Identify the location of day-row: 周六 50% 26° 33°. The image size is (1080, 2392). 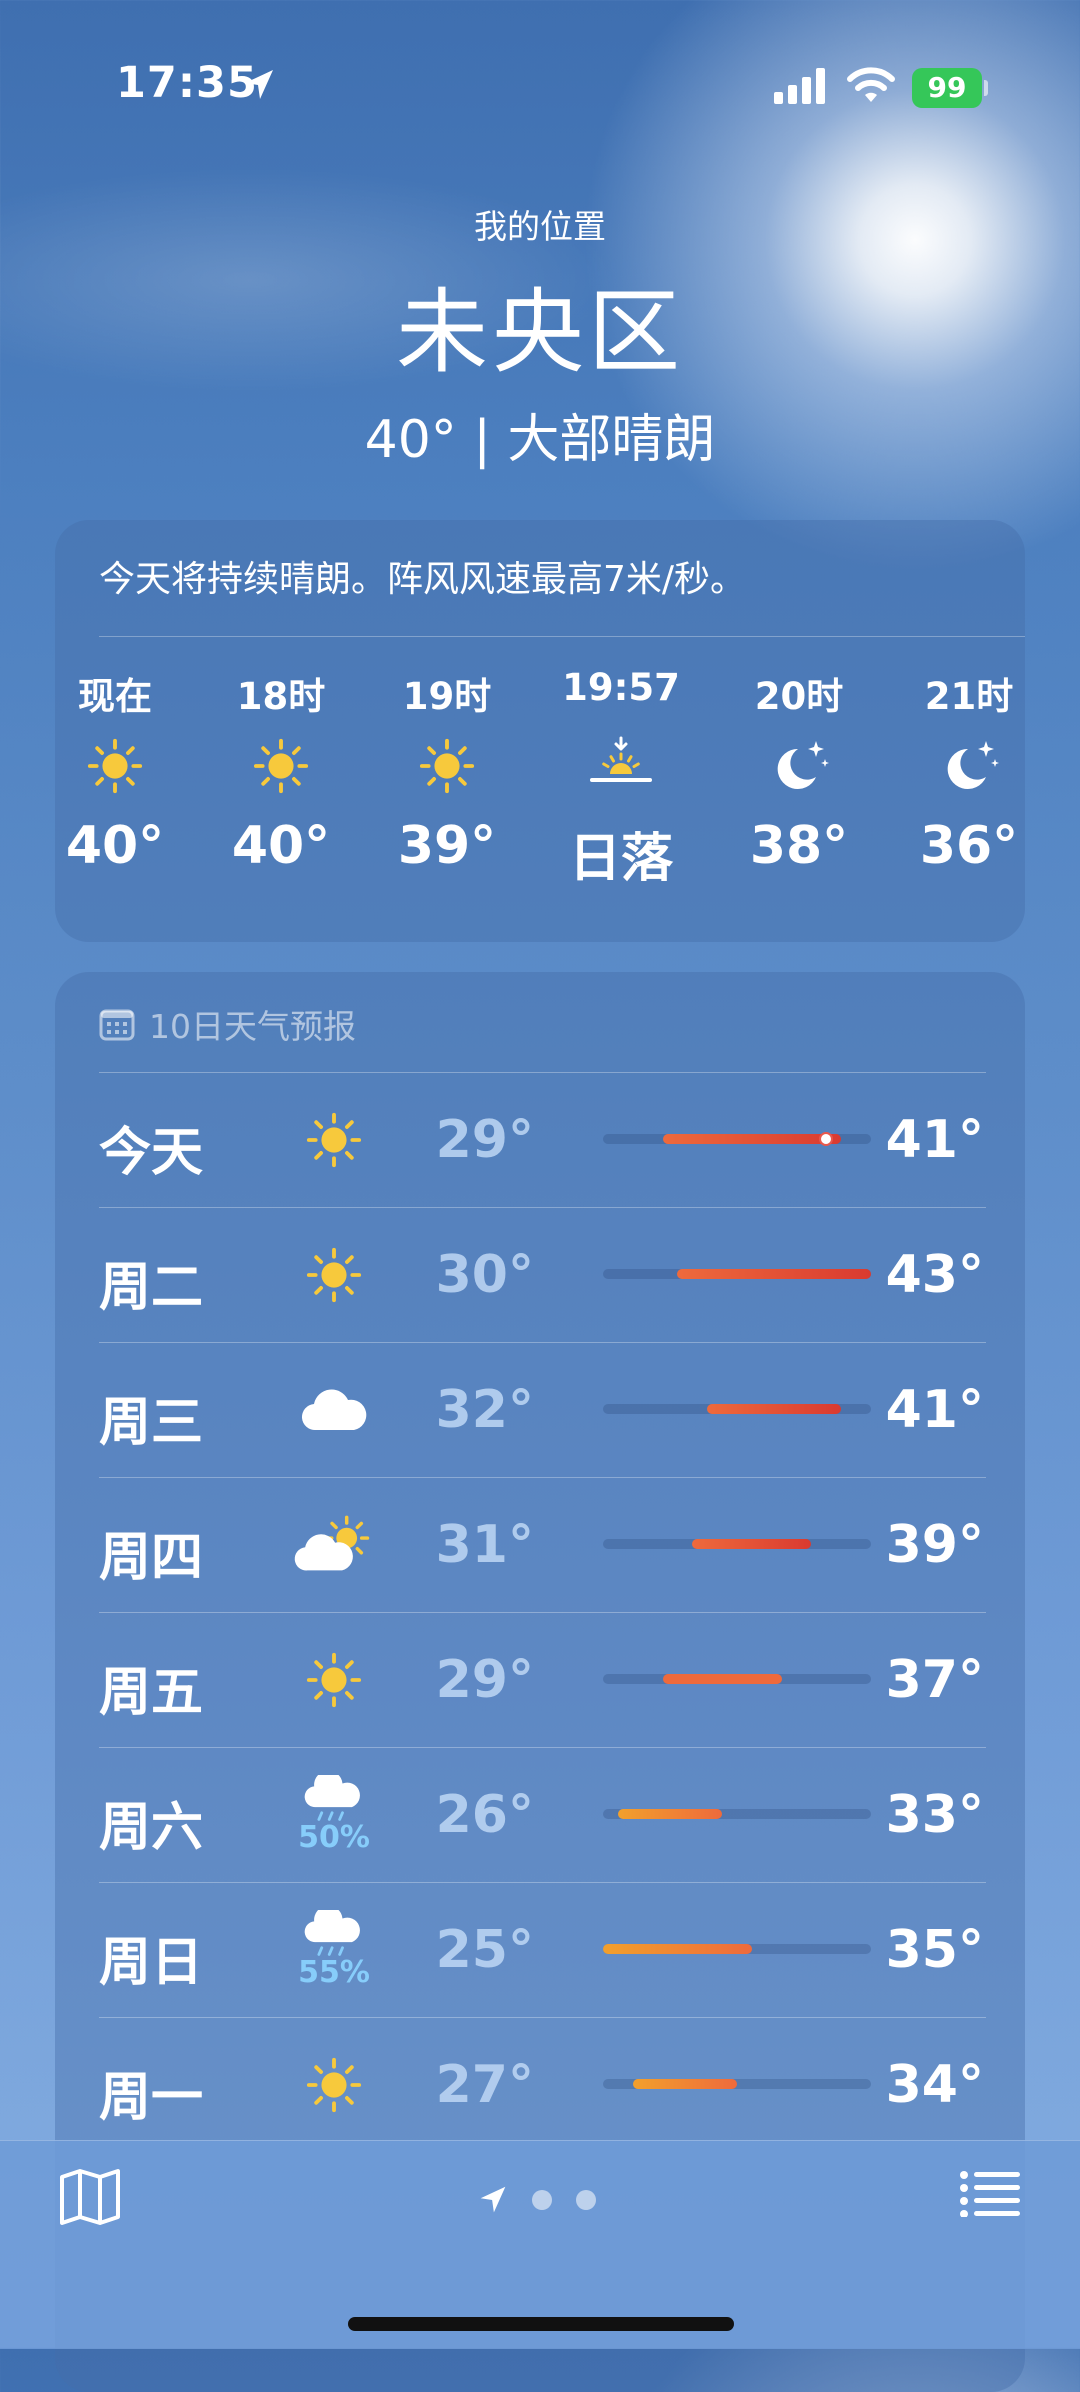
(542, 1814).